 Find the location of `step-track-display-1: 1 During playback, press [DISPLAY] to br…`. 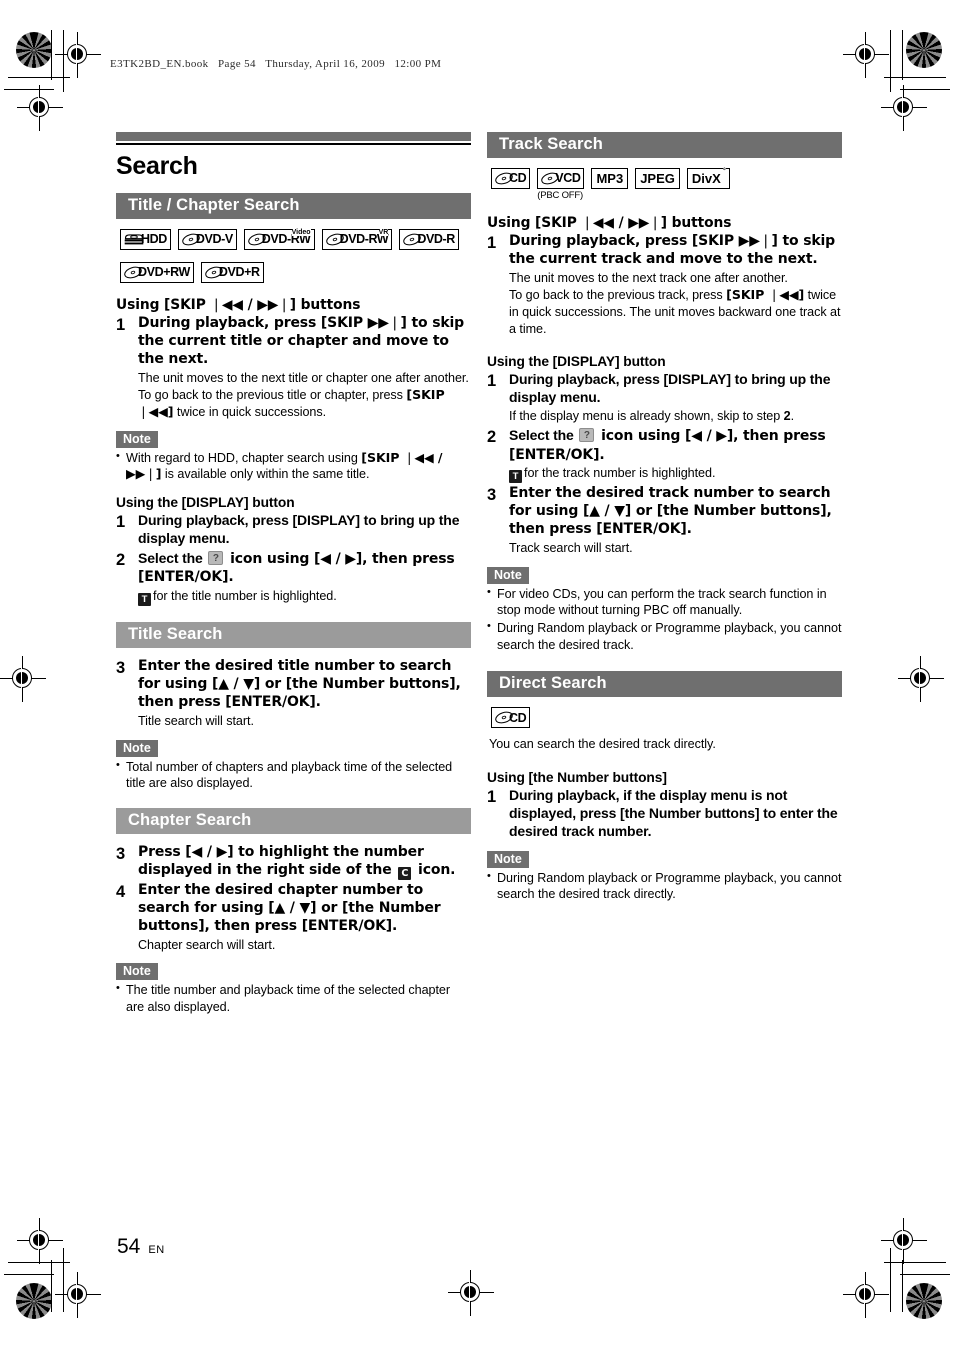

step-track-display-1: 1 During playback, press [DISPLAY] to br… is located at coordinates (664, 397).